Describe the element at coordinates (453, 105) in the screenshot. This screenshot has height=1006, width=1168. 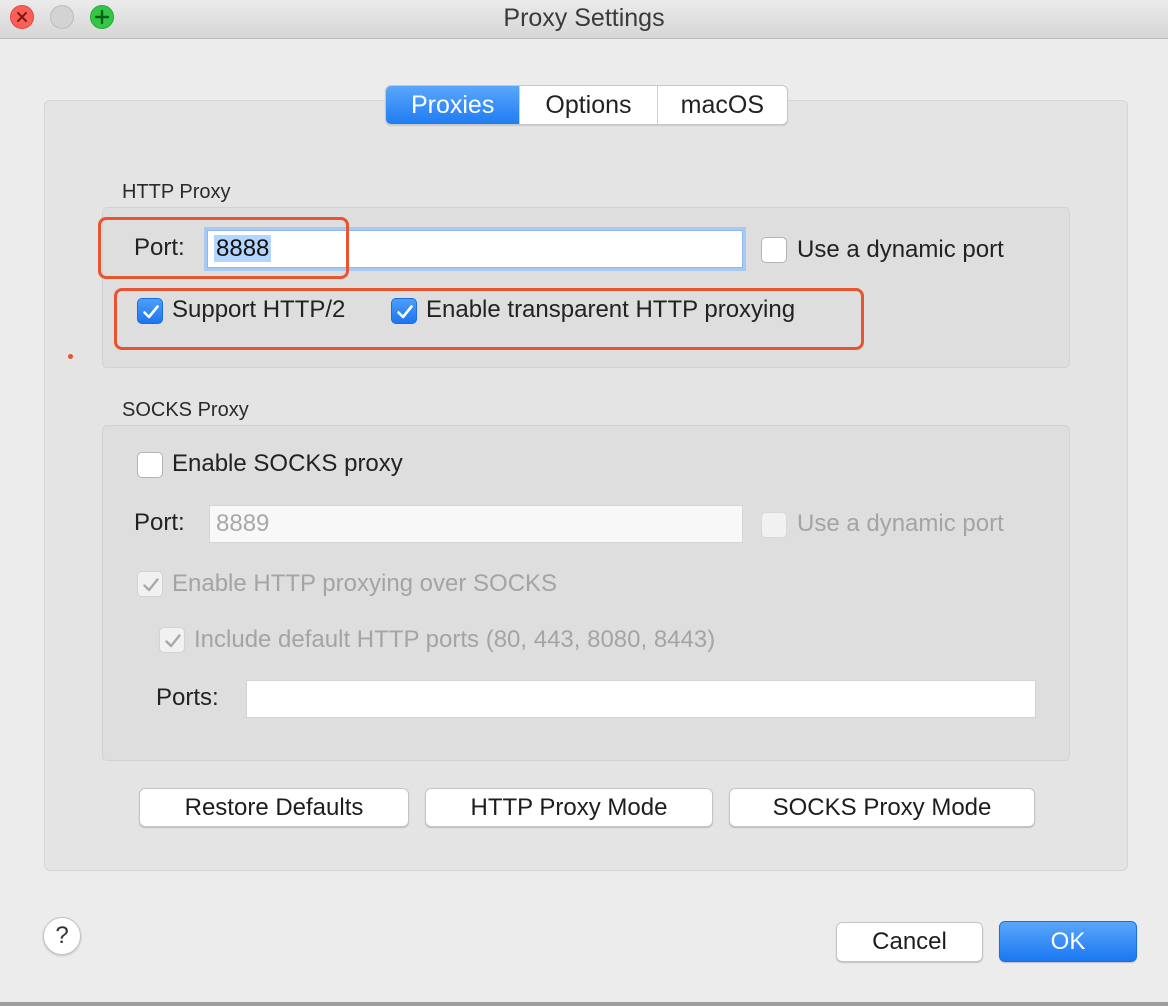
I see `tab-proxies: Proxies` at that location.